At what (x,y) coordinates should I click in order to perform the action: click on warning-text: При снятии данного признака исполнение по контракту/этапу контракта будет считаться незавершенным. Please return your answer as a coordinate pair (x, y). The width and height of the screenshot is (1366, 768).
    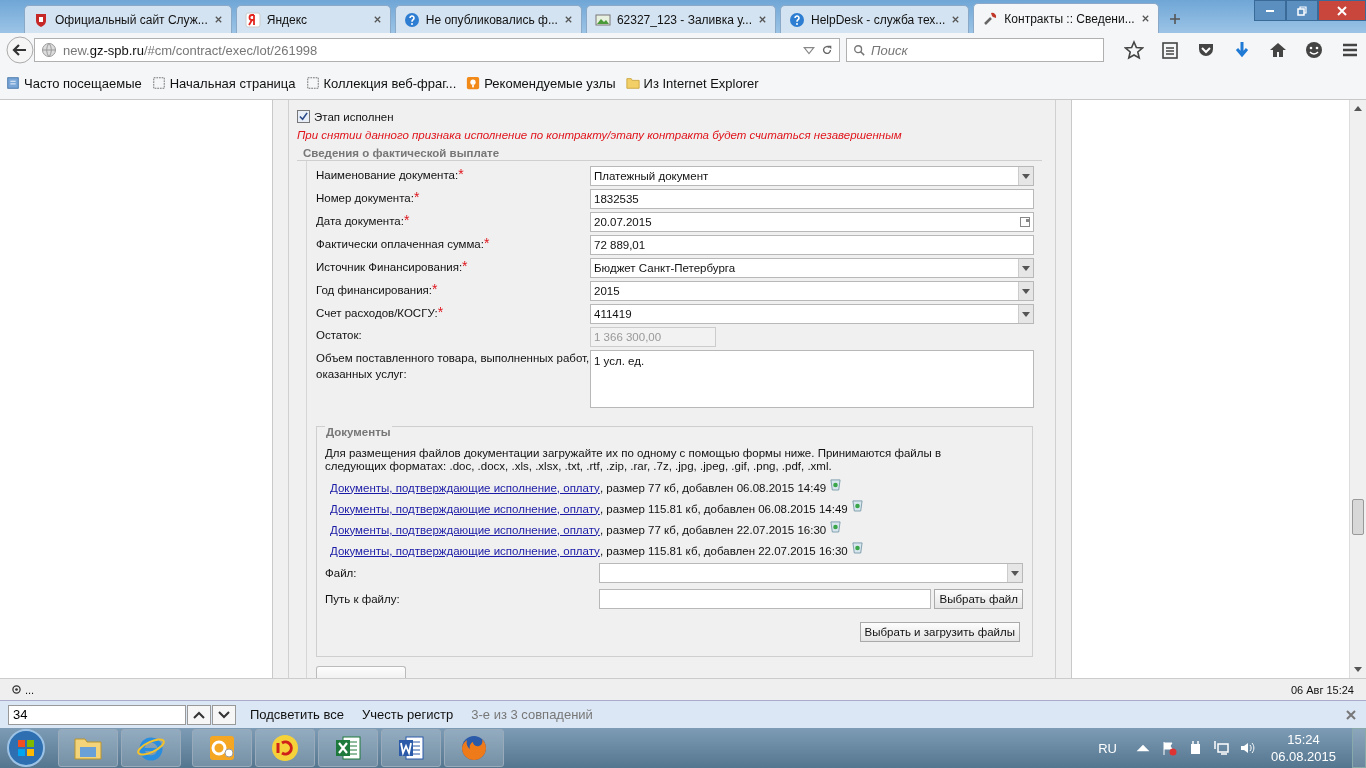
    Looking at the image, I should click on (600, 135).